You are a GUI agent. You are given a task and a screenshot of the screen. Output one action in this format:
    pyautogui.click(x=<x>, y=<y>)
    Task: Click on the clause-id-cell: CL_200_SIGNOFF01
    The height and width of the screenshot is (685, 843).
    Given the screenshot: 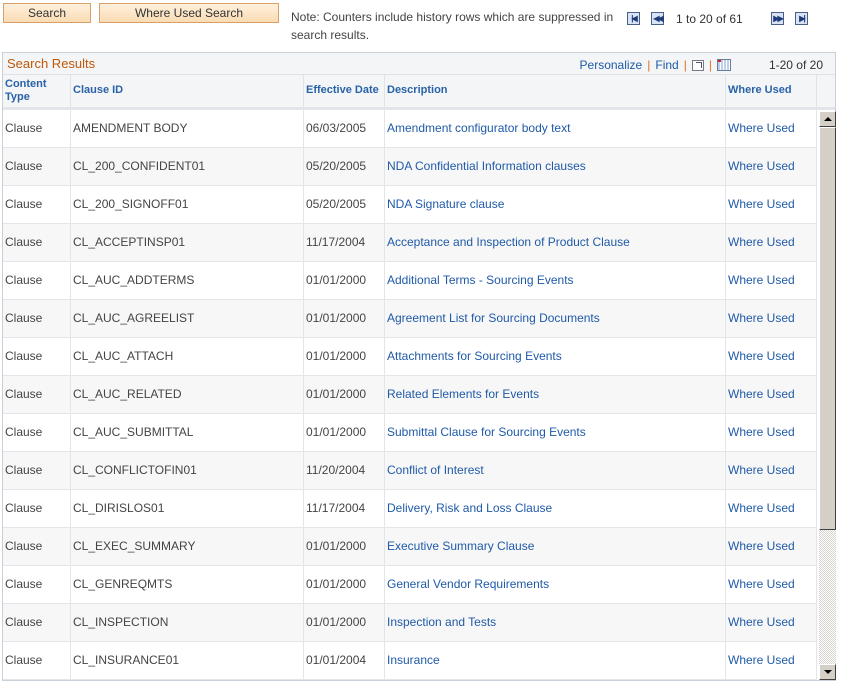 What is the action you would take?
    pyautogui.click(x=187, y=204)
    